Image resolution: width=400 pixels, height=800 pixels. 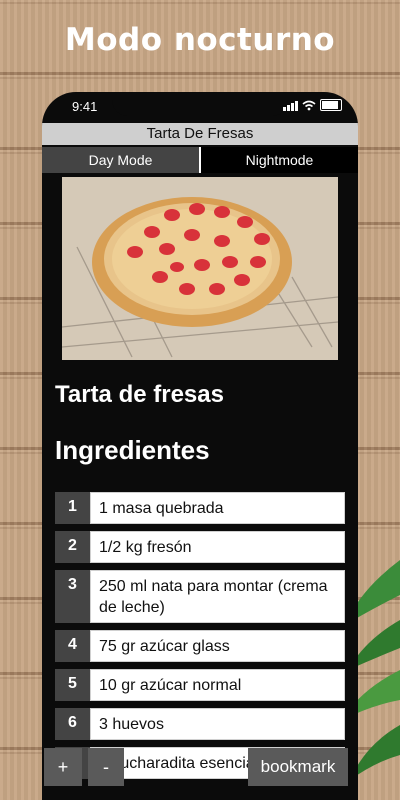 What do you see at coordinates (200, 134) in the screenshot?
I see `app-title-bar: Tarta De Fresas` at bounding box center [200, 134].